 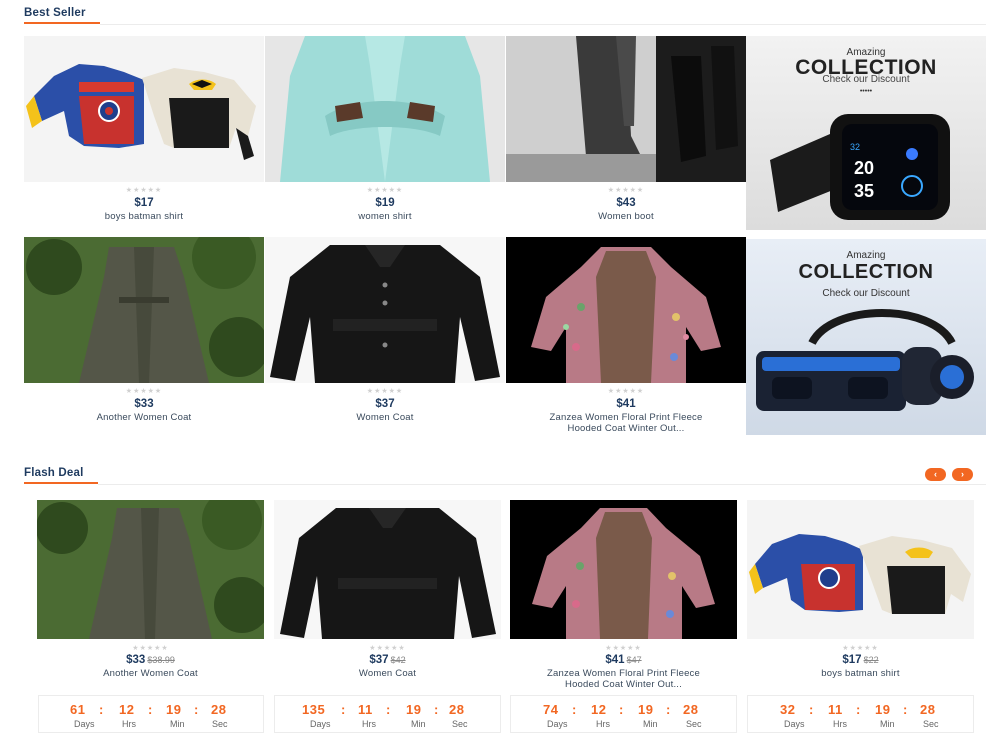 What do you see at coordinates (551, 709) in the screenshot?
I see `timer-days: 74` at bounding box center [551, 709].